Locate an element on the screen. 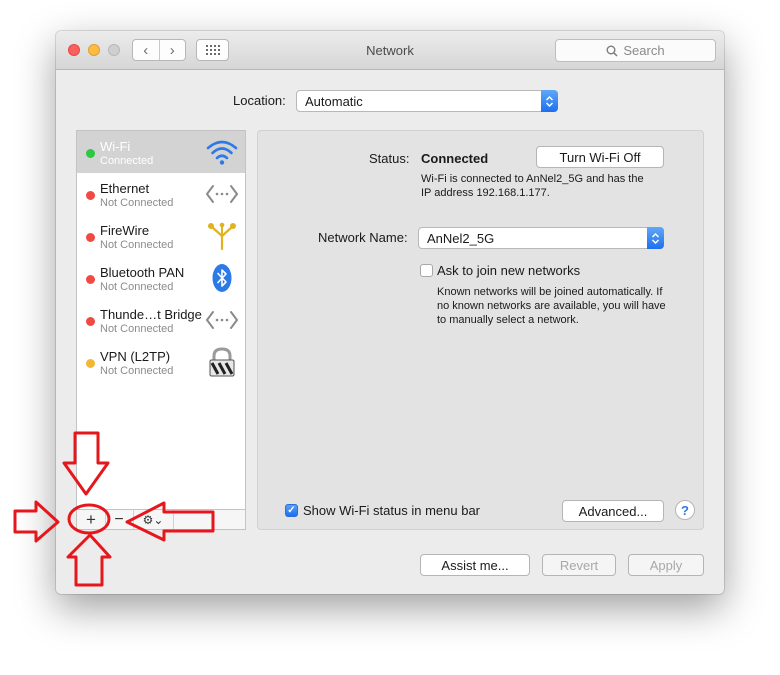 This screenshot has height=675, width=780. location-popup: Automatic is located at coordinates (427, 101).